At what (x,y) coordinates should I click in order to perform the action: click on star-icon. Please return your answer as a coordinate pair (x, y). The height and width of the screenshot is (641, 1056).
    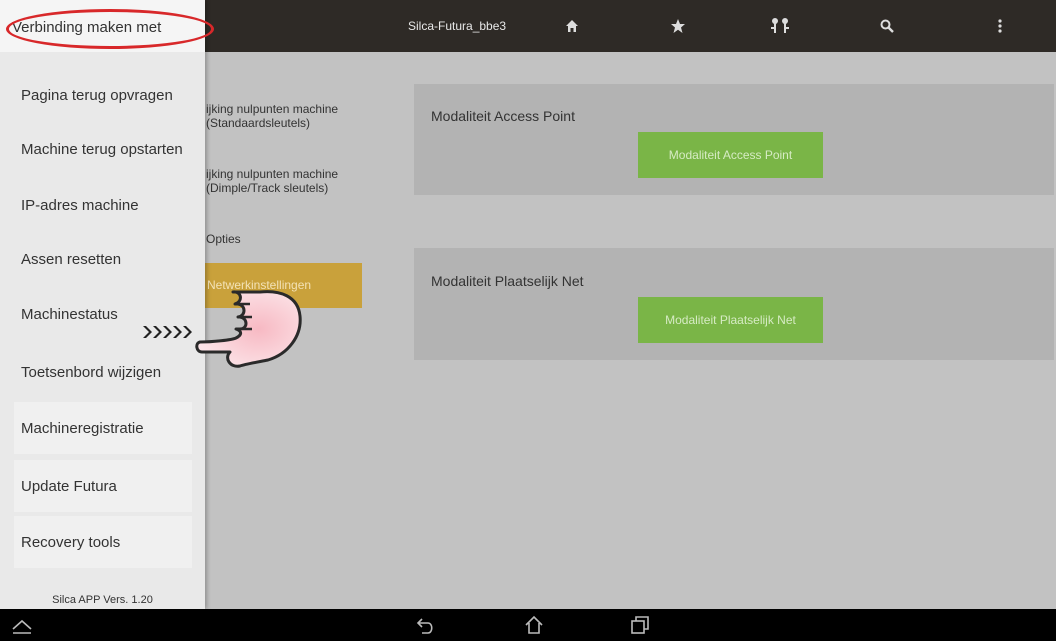
    Looking at the image, I should click on (678, 26).